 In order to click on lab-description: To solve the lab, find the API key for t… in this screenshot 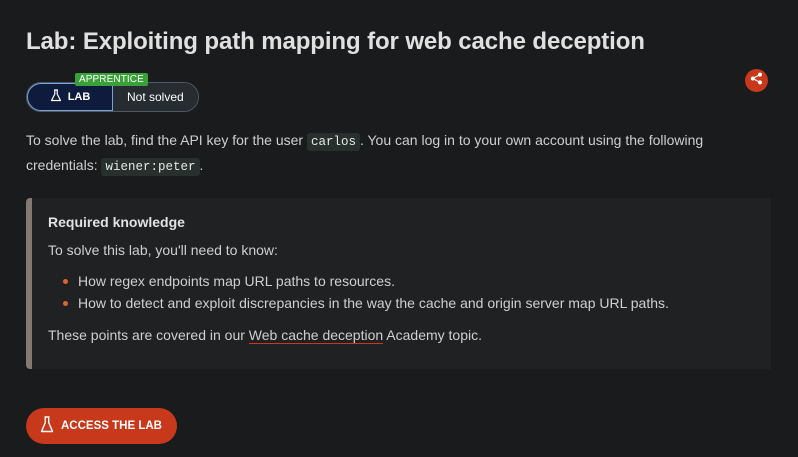, I will do `click(401, 154)`.